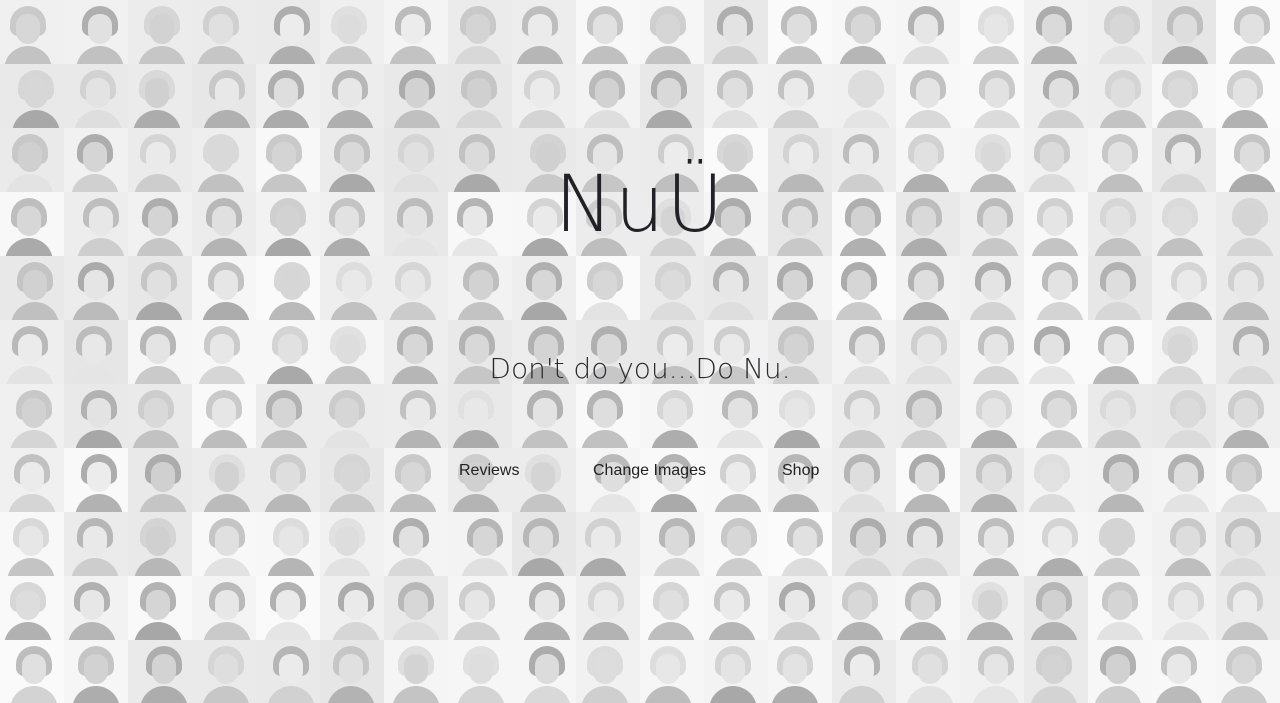 The height and width of the screenshot is (703, 1280). What do you see at coordinates (649, 471) in the screenshot?
I see `nav-link-change-images: Change Images` at bounding box center [649, 471].